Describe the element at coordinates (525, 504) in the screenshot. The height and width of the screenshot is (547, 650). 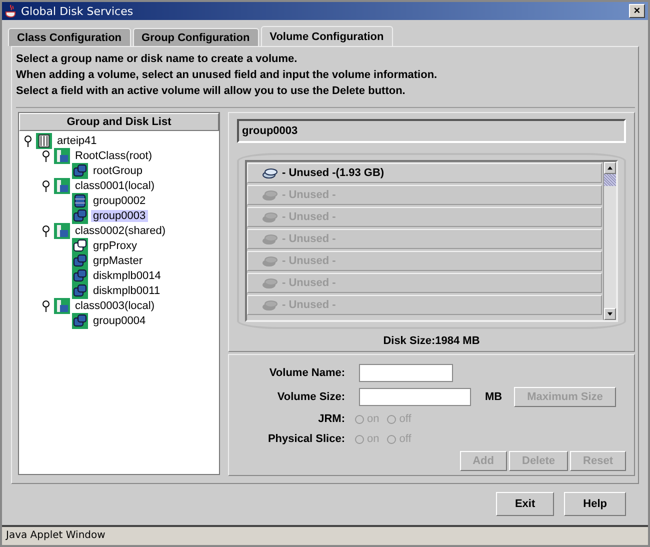
I see `dialog-button: Exit` at that location.